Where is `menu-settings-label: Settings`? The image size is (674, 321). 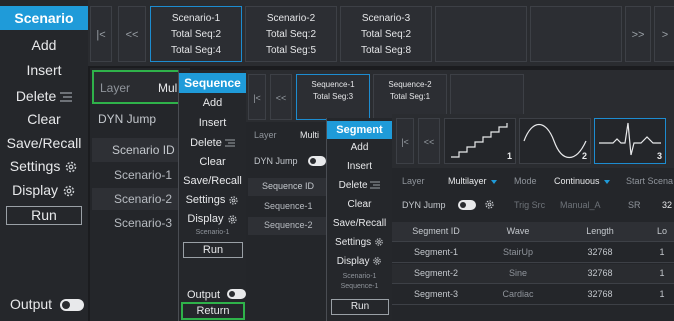 menu-settings-label: Settings is located at coordinates (353, 242).